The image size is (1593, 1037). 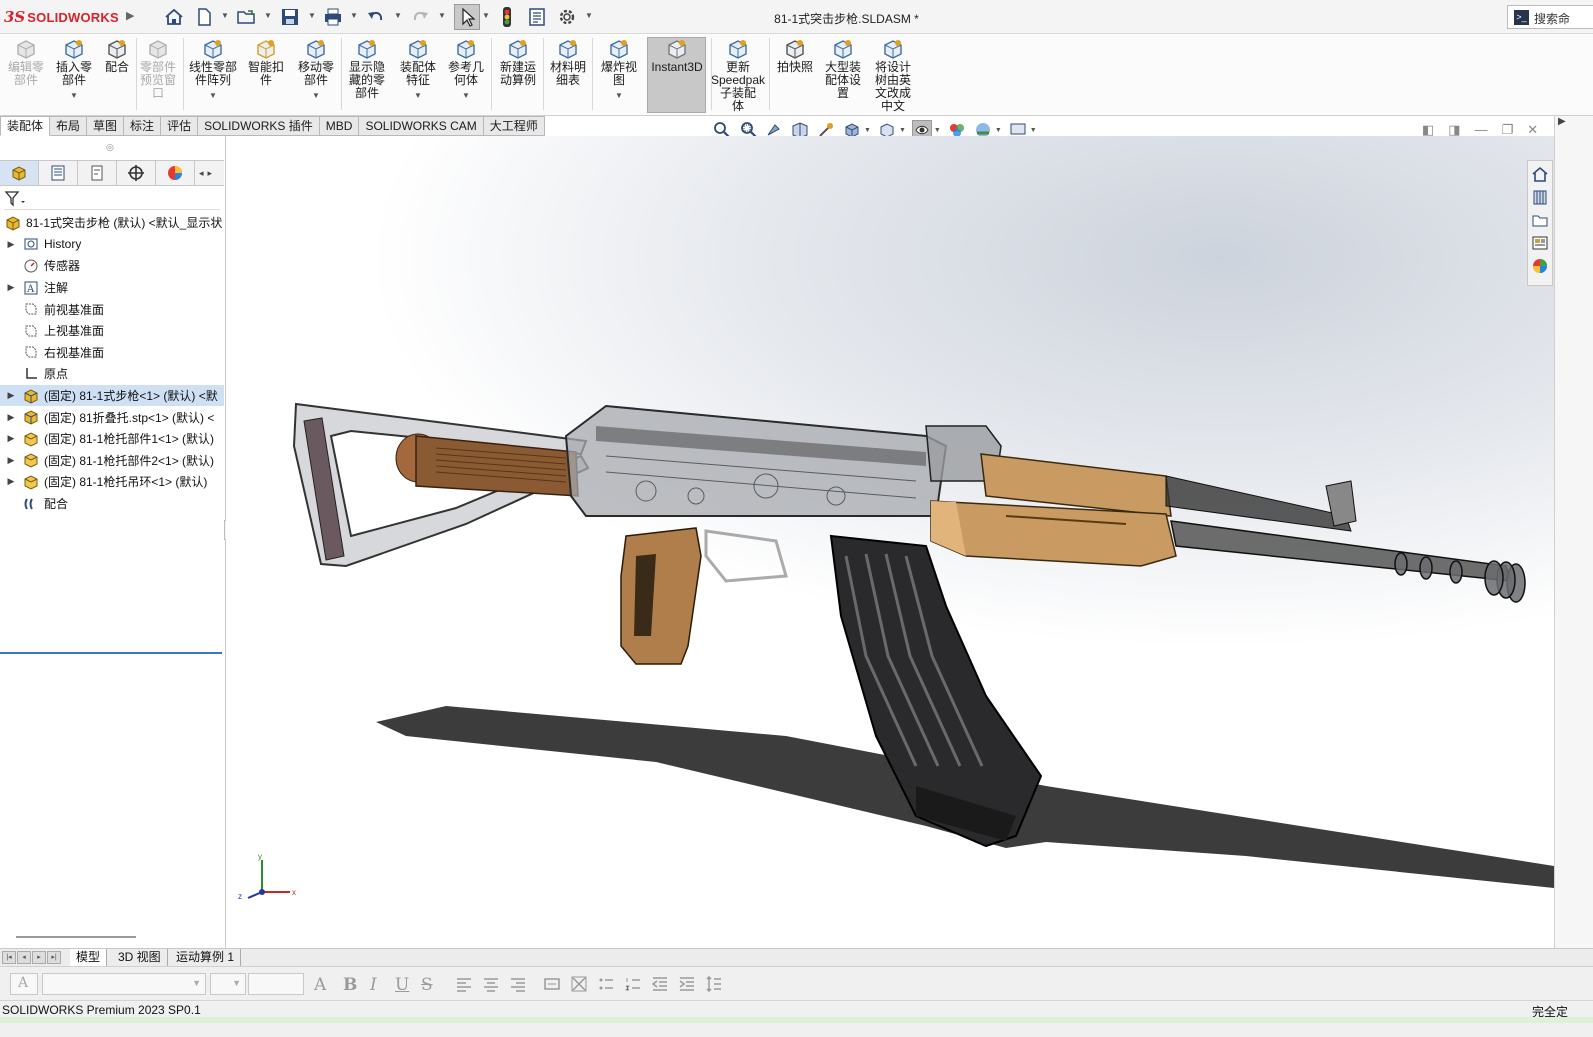 I want to click on tree-item: 上视基准面, so click(x=112, y=331).